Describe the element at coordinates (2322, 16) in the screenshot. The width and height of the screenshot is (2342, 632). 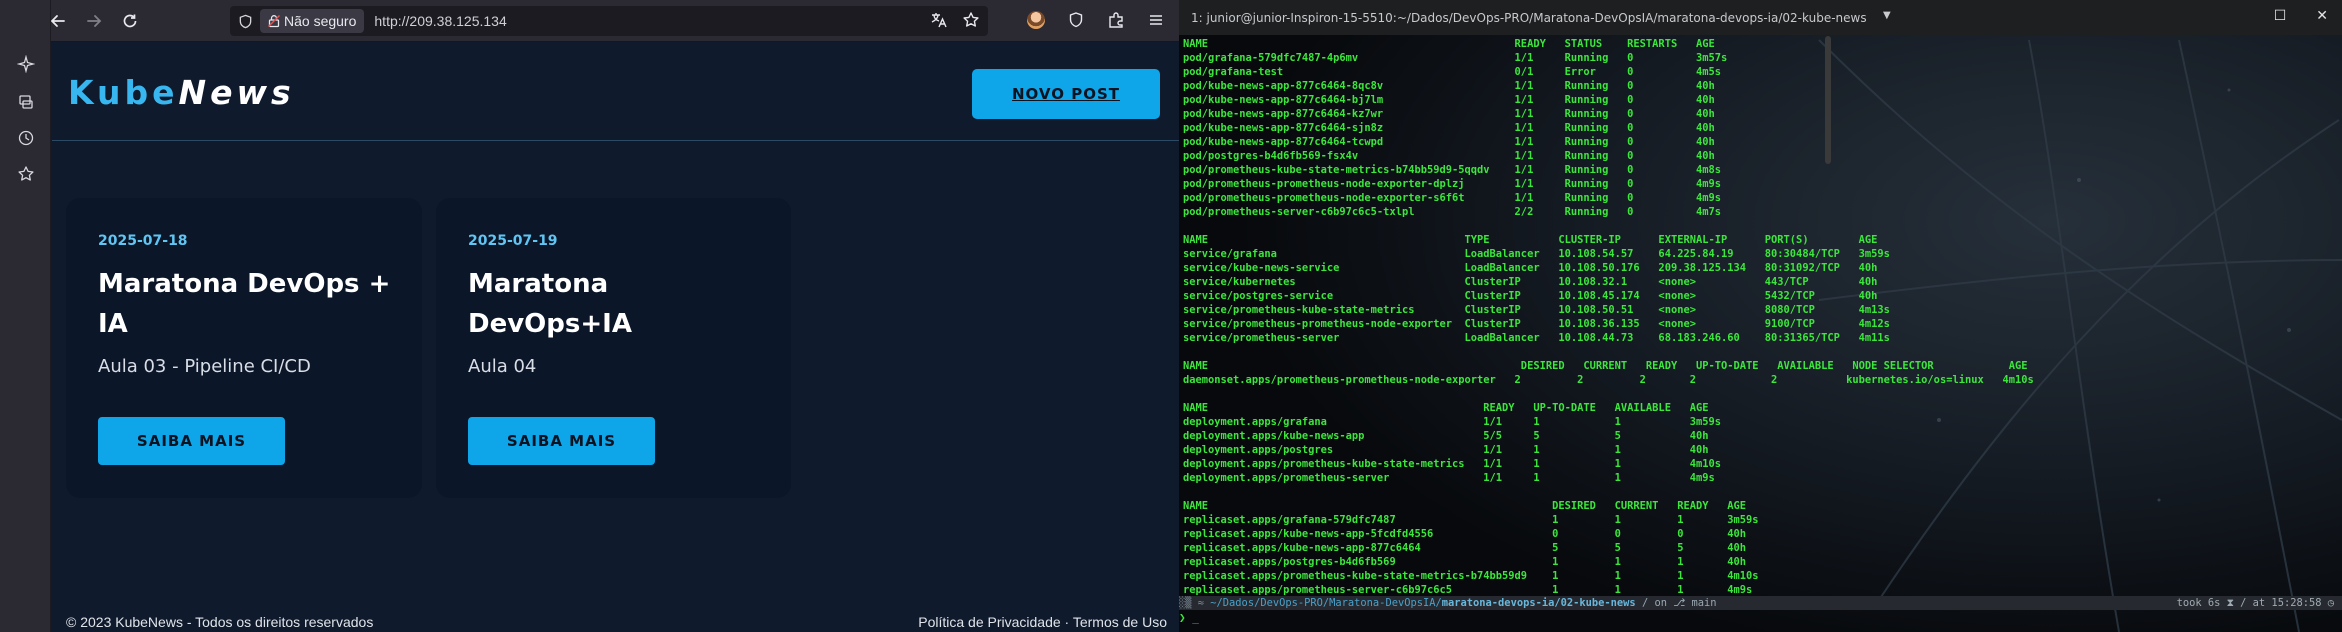
I see `close-icon: ✕` at that location.